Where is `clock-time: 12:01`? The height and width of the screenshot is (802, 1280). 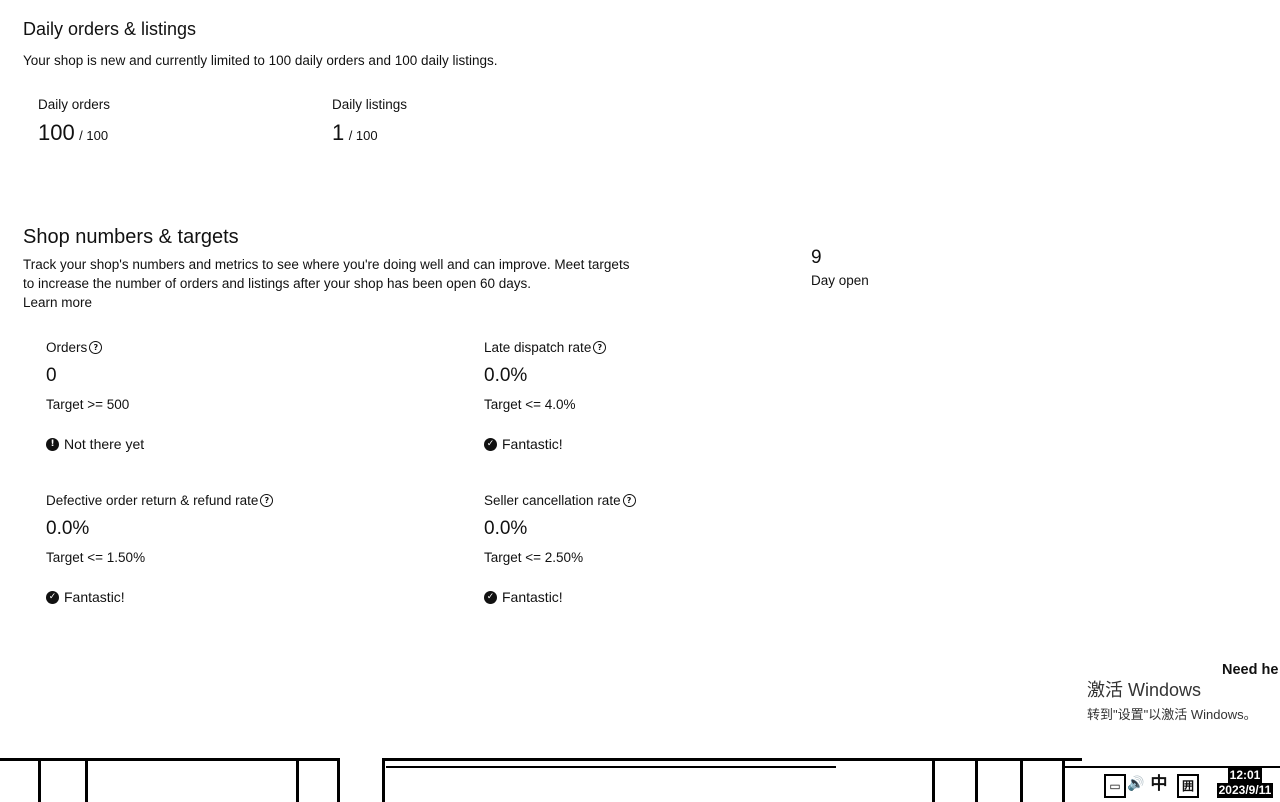 clock-time: 12:01 is located at coordinates (1245, 775).